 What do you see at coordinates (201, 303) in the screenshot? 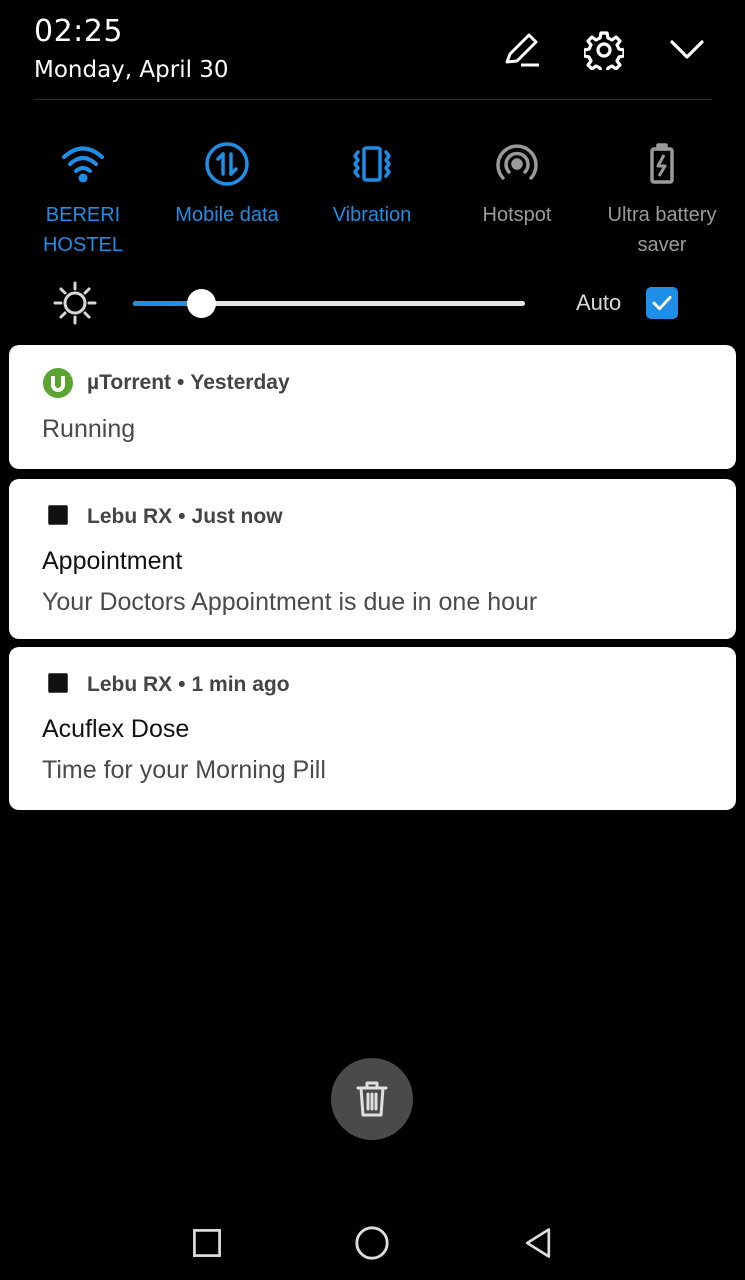
I see `brightness-slider-thumb` at bounding box center [201, 303].